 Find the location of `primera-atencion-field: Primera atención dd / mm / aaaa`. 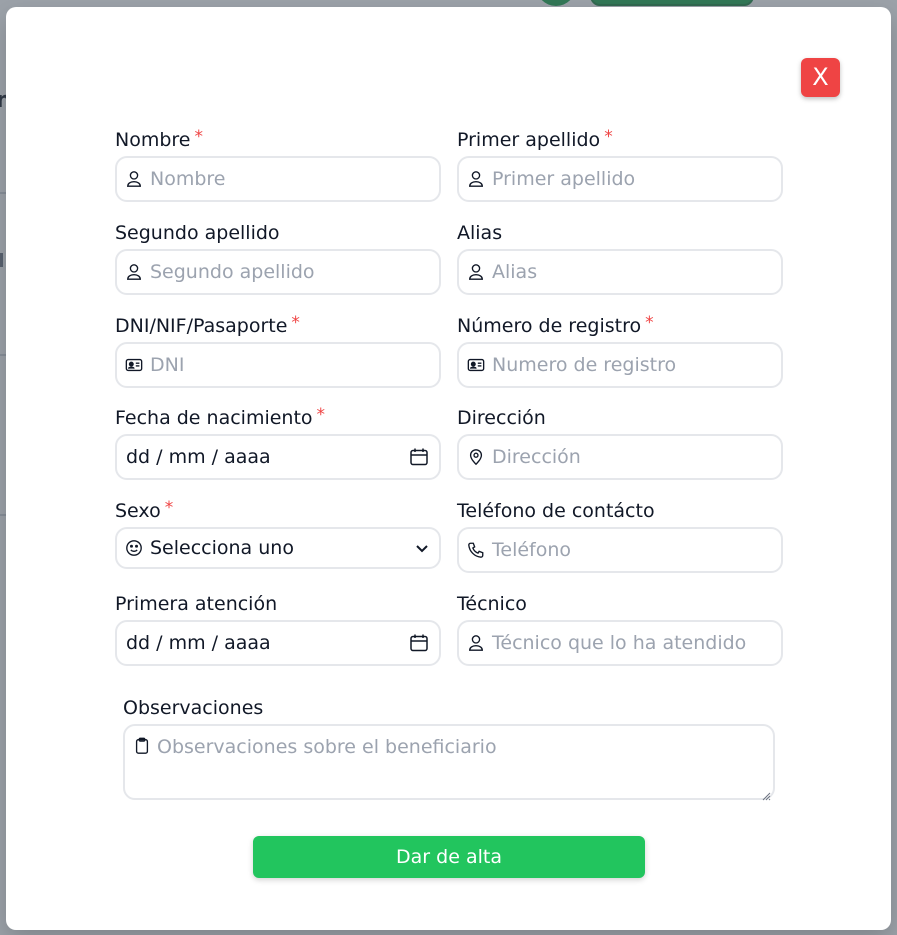

primera-atencion-field: Primera atención dd / mm / aaaa is located at coordinates (278, 629).